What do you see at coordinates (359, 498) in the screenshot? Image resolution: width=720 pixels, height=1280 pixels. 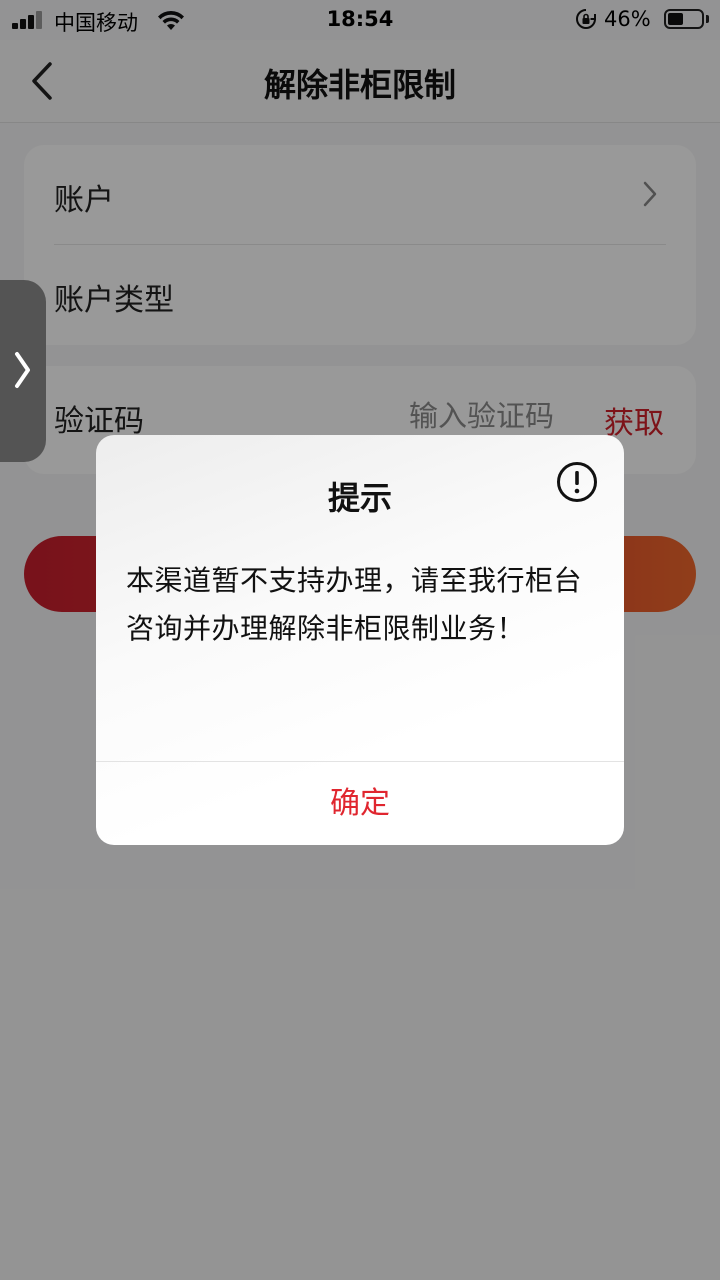 I see `dialog-title: 提示` at bounding box center [359, 498].